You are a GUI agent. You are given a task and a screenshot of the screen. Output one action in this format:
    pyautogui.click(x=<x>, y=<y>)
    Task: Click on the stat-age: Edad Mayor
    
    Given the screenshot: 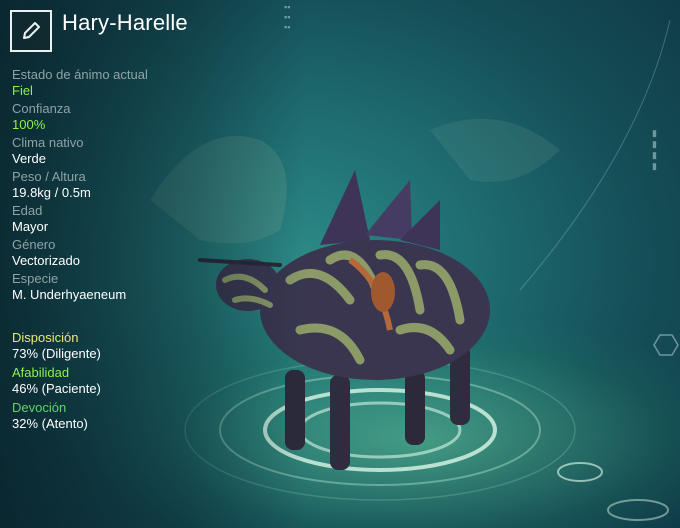 What is the action you would take?
    pyautogui.click(x=122, y=219)
    